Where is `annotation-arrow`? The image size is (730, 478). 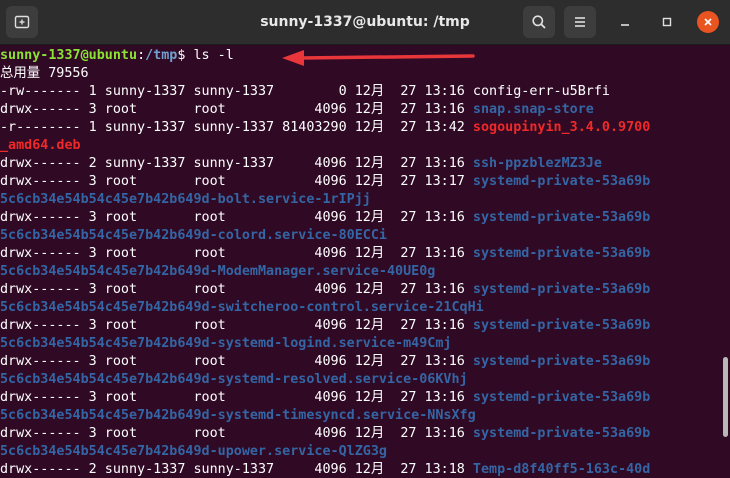 annotation-arrow is located at coordinates (378, 58).